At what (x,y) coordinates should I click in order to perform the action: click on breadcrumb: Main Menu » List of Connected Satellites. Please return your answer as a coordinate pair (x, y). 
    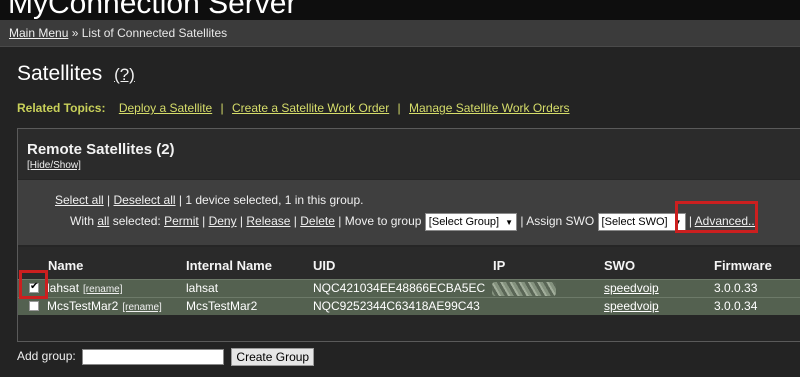
    Looking at the image, I should click on (400, 33).